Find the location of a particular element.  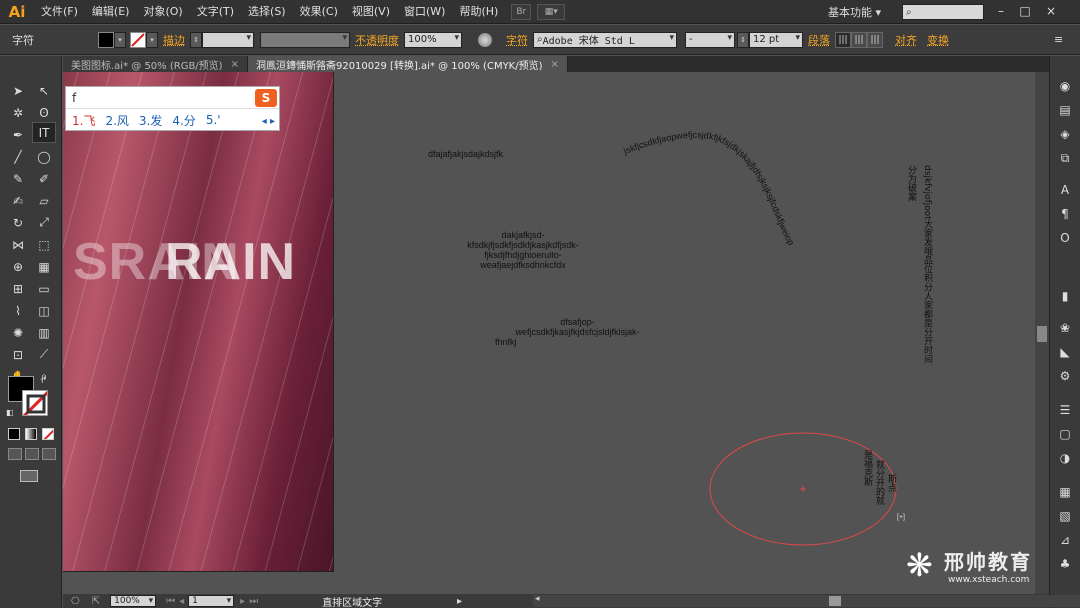

menu-edit: 编辑(E) is located at coordinates (111, 12).